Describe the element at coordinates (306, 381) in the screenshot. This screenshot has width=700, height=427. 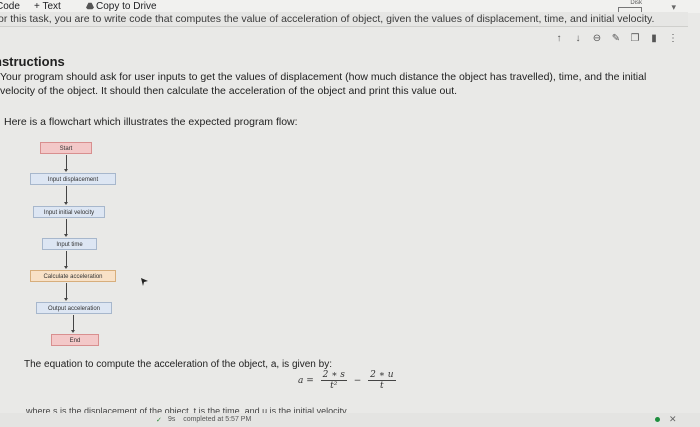
I see `formula-lhs: a =` at that location.